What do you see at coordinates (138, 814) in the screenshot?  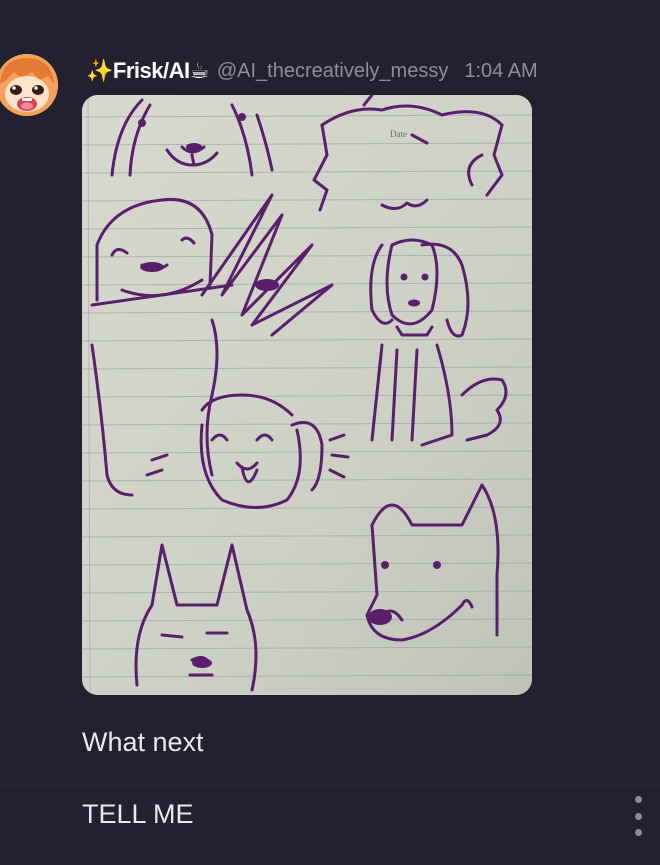 I see `message-text-line-2: TELL ME` at bounding box center [138, 814].